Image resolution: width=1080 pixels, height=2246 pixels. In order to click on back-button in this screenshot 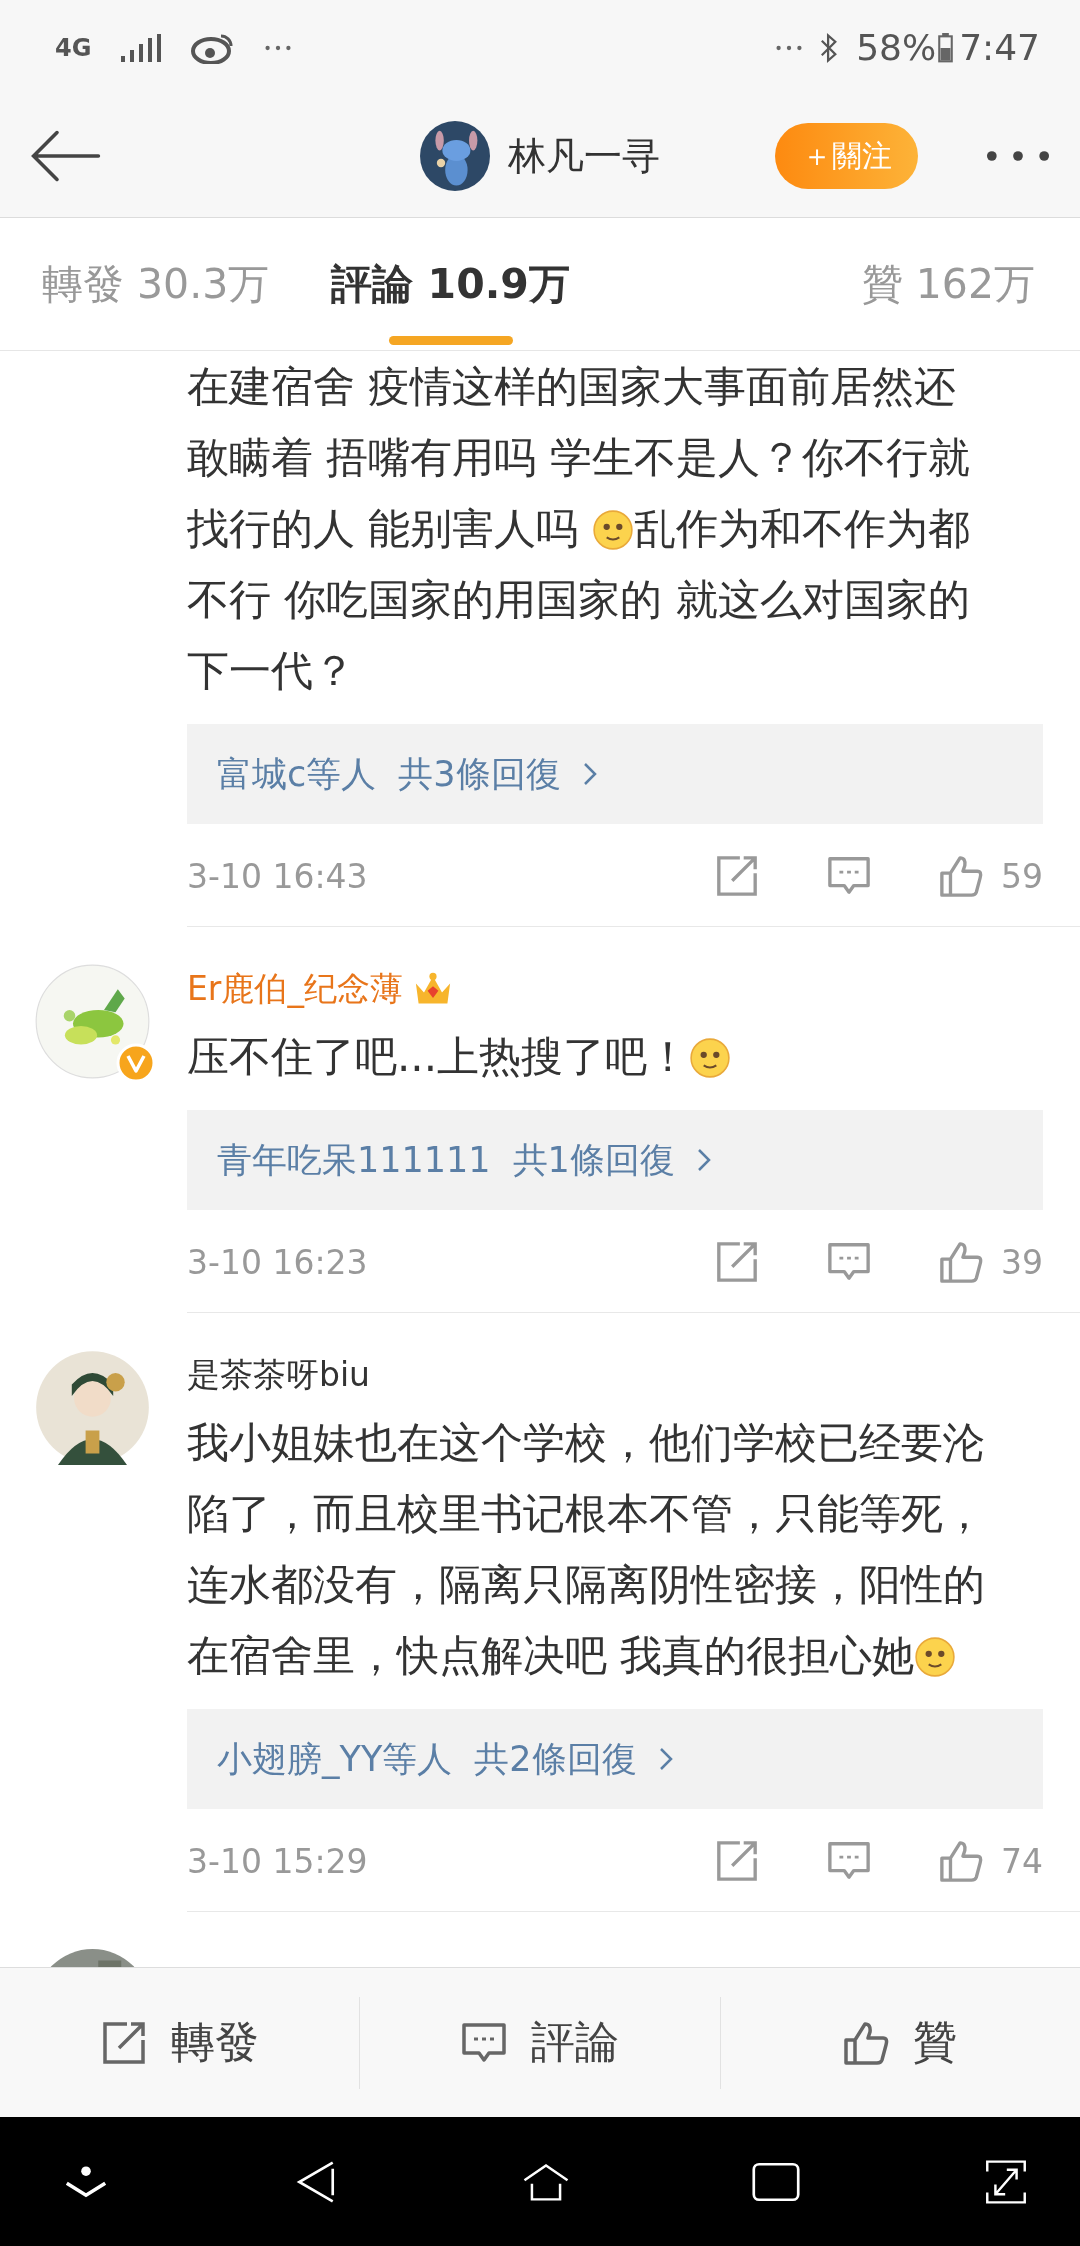, I will do `click(66, 156)`.